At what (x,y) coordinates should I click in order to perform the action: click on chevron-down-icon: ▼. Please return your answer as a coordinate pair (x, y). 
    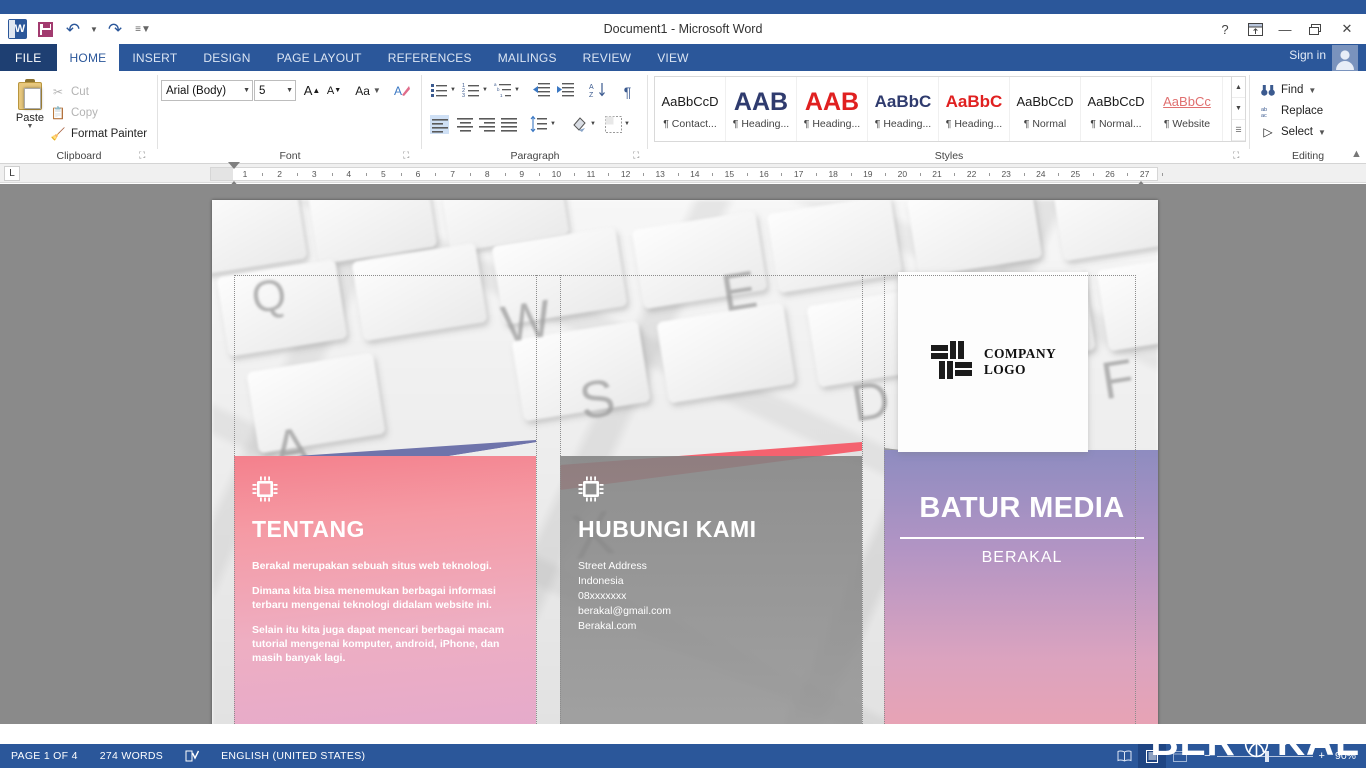
    Looking at the image, I should click on (289, 90).